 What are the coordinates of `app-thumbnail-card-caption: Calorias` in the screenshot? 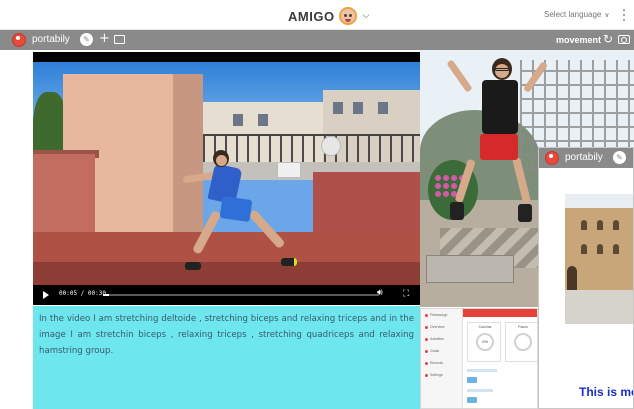 It's located at (485, 327).